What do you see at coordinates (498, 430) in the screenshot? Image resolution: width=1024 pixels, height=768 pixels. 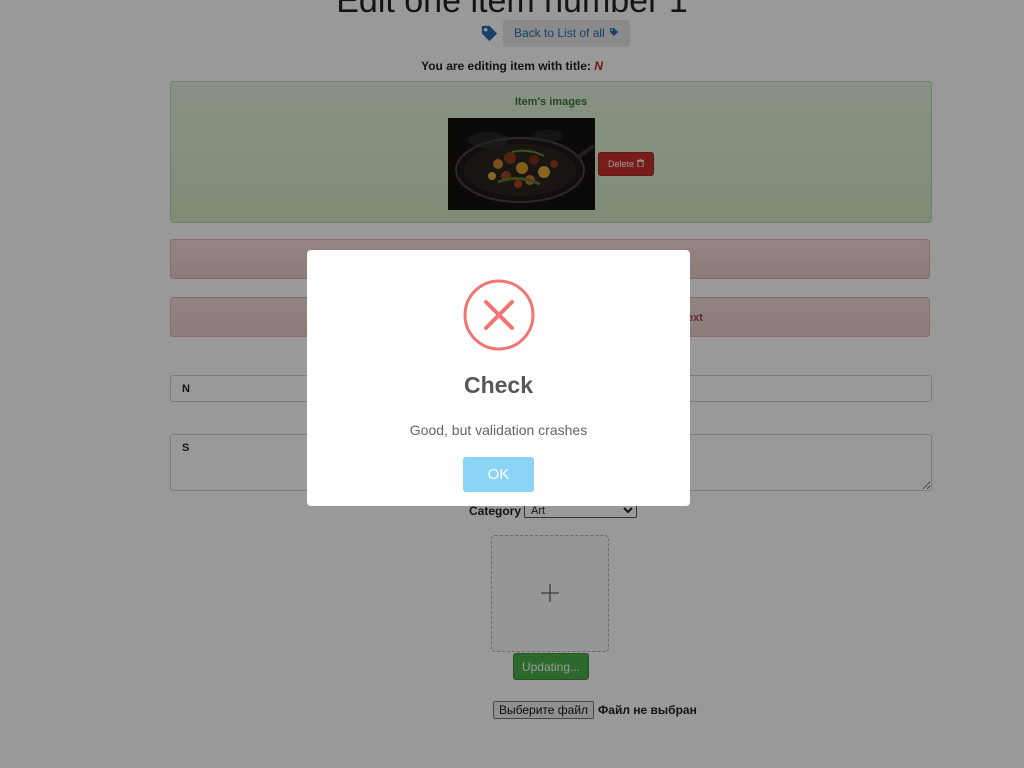 I see `dialog-message: Good, but validation crashes` at bounding box center [498, 430].